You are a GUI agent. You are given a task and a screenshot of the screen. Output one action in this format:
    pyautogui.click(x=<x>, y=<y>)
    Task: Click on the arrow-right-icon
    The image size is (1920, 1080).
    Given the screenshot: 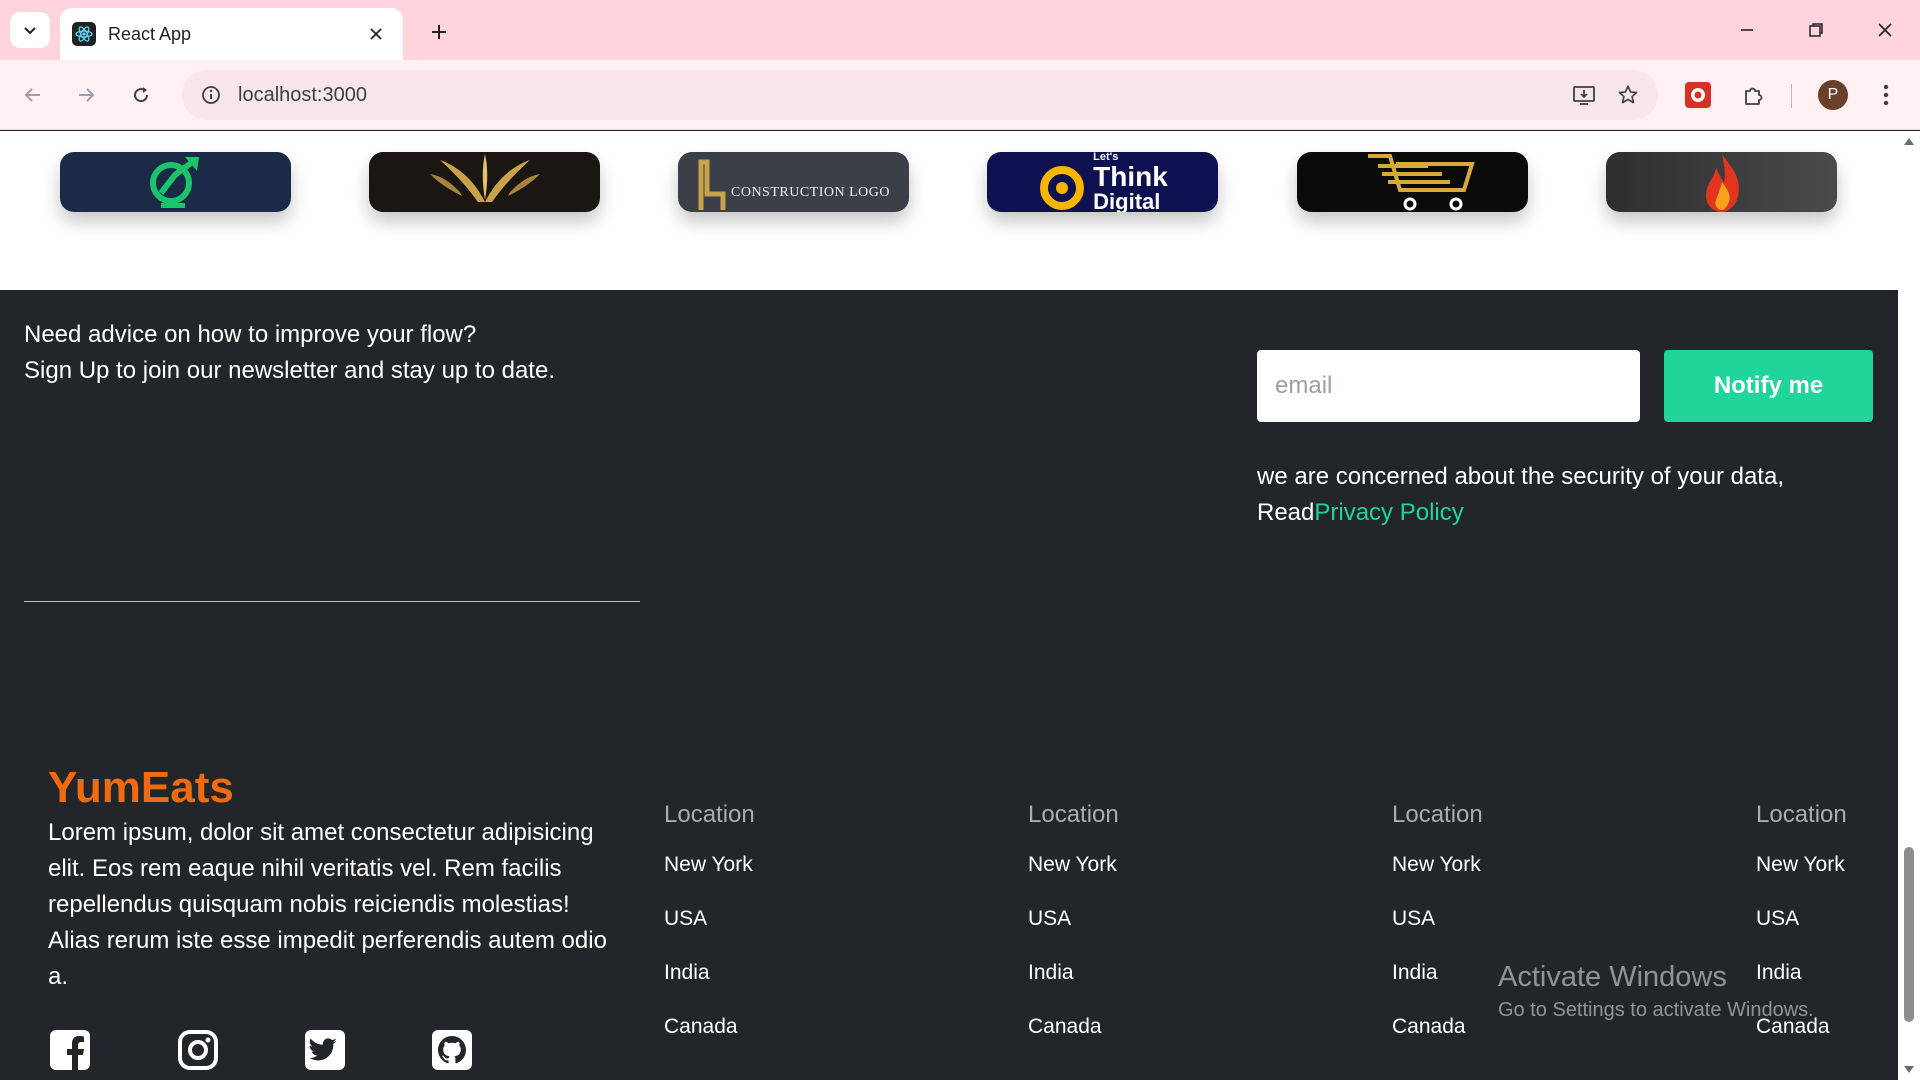 What is the action you would take?
    pyautogui.click(x=87, y=95)
    